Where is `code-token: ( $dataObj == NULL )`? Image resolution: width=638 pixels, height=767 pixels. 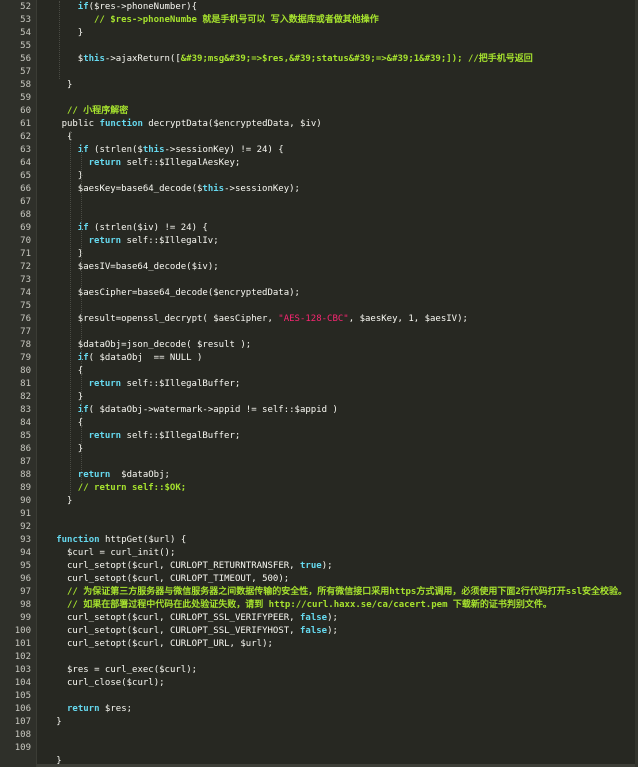 code-token: ( $dataObj == NULL ) is located at coordinates (145, 358).